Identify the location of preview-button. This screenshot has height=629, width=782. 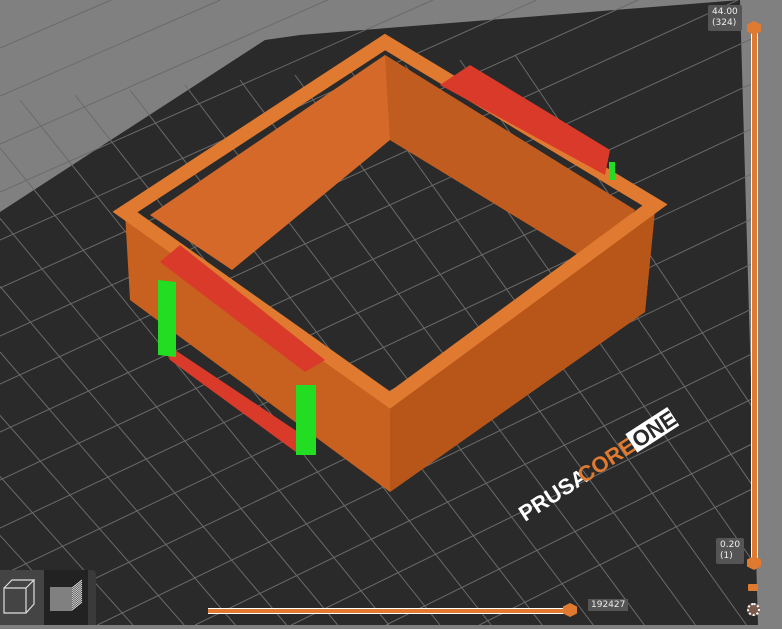
(66, 597).